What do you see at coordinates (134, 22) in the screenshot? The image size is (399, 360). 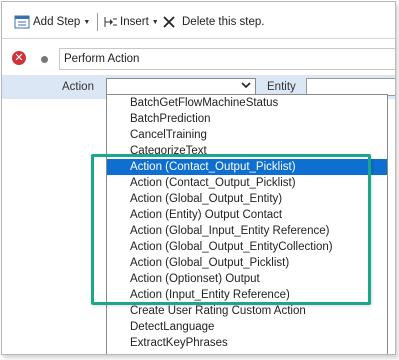 I see `insert-label: Insert` at bounding box center [134, 22].